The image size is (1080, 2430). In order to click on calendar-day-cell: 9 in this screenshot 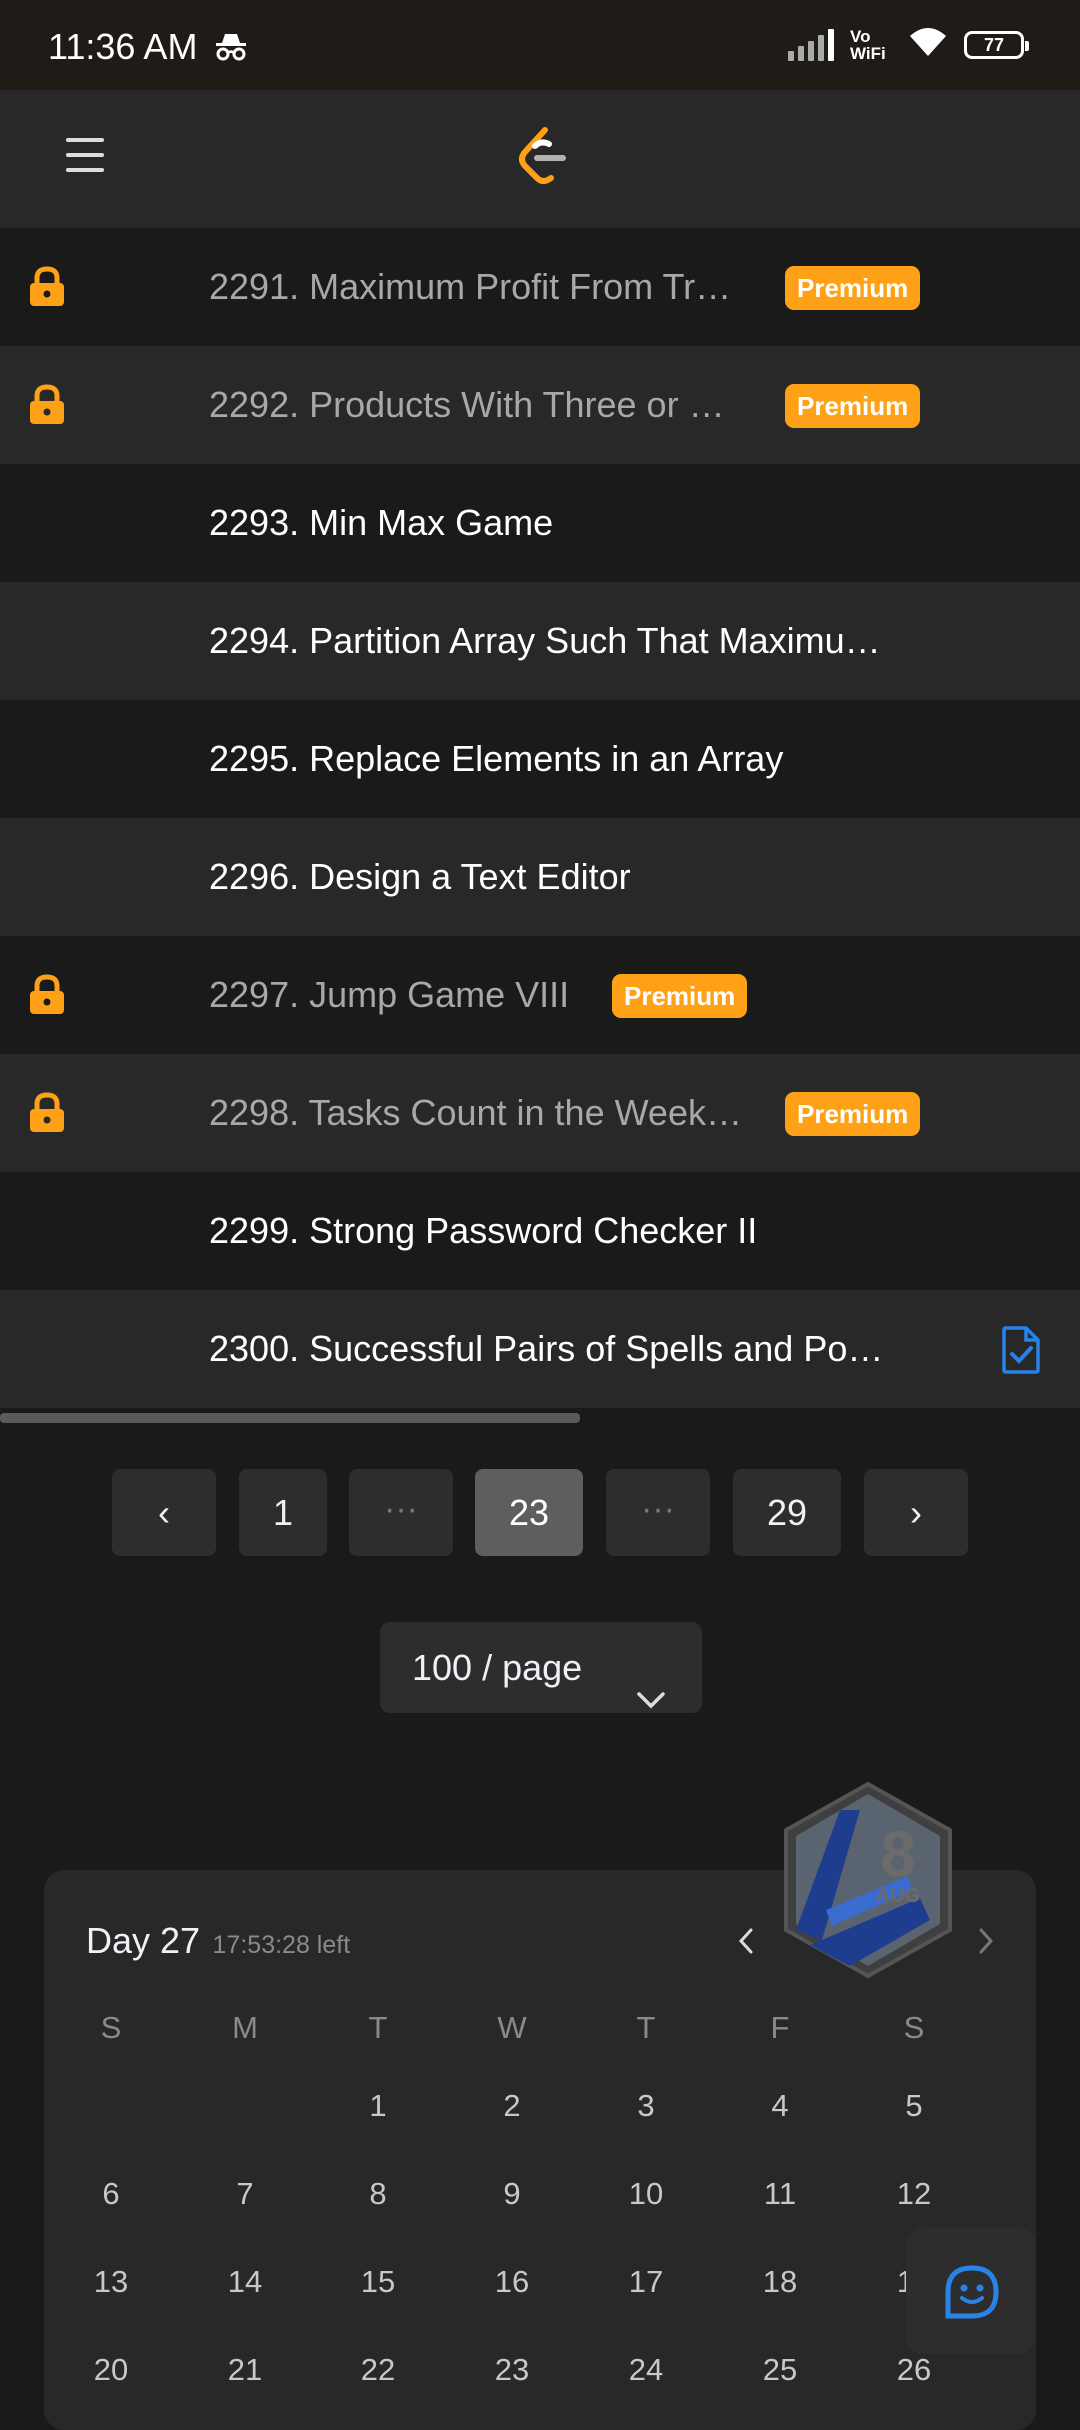, I will do `click(512, 2194)`.